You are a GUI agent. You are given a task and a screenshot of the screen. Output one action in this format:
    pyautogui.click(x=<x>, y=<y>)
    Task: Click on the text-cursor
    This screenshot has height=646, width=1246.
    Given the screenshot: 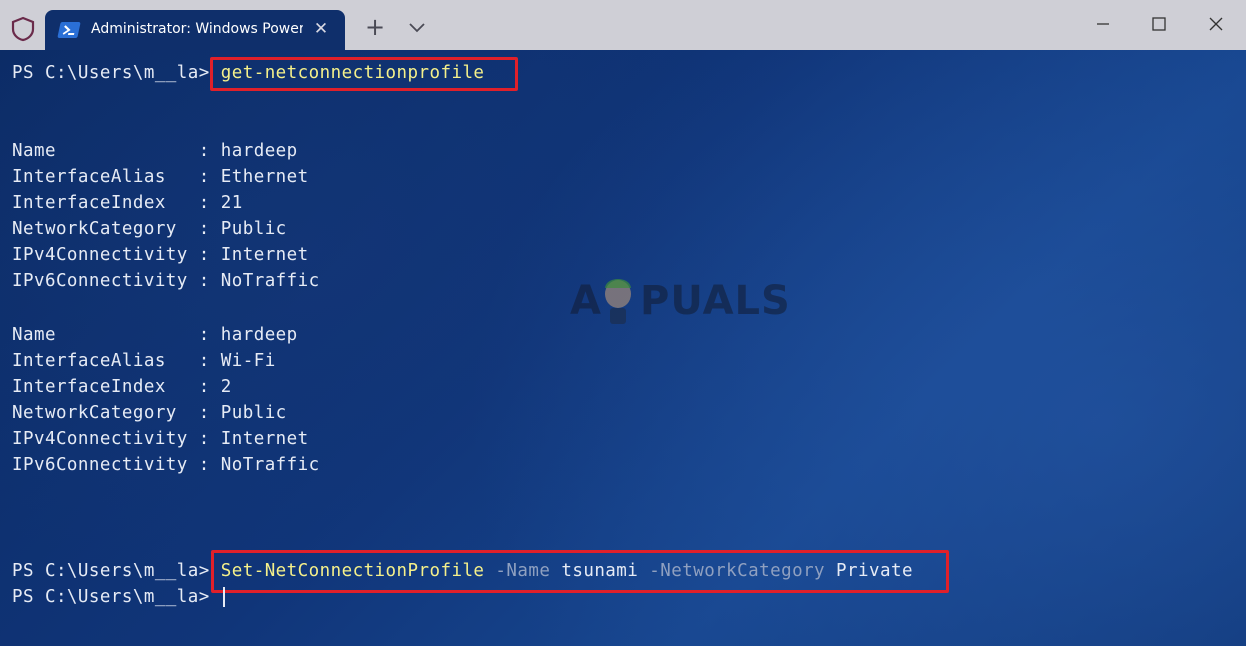 What is the action you would take?
    pyautogui.click(x=223, y=597)
    